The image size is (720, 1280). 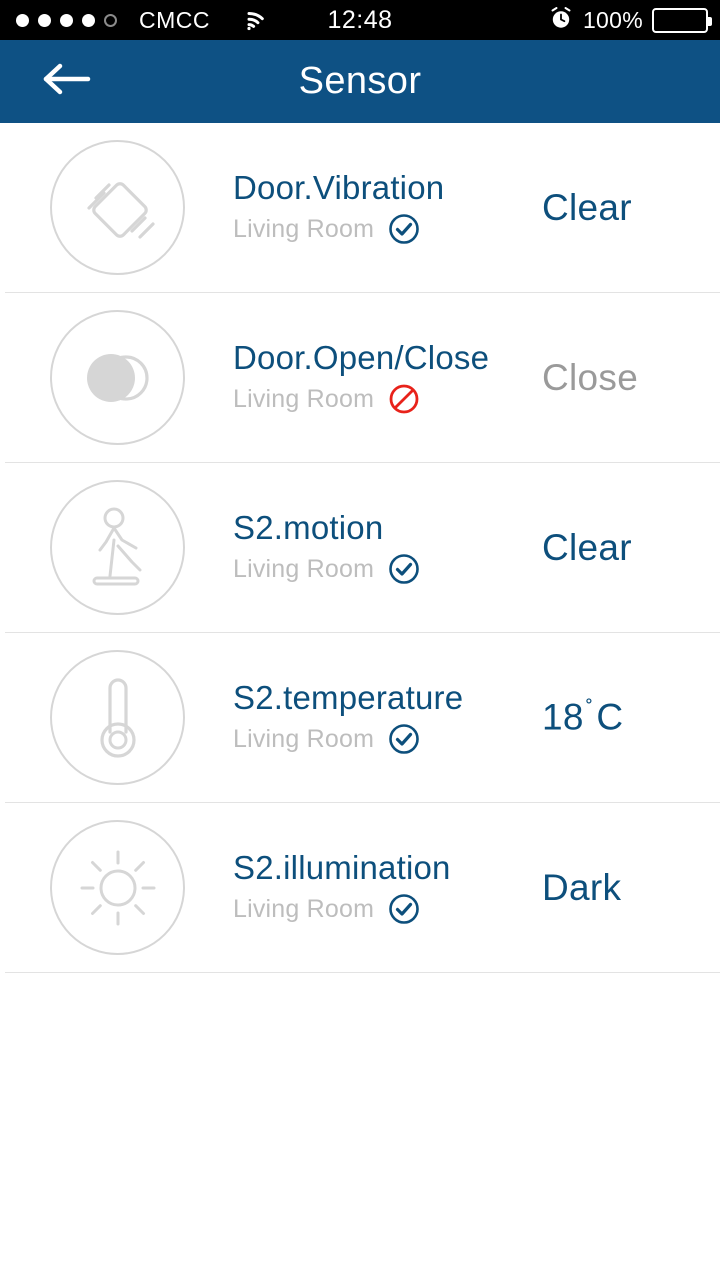 I want to click on row-body: S2.temperature Living Room, so click(x=387, y=718).